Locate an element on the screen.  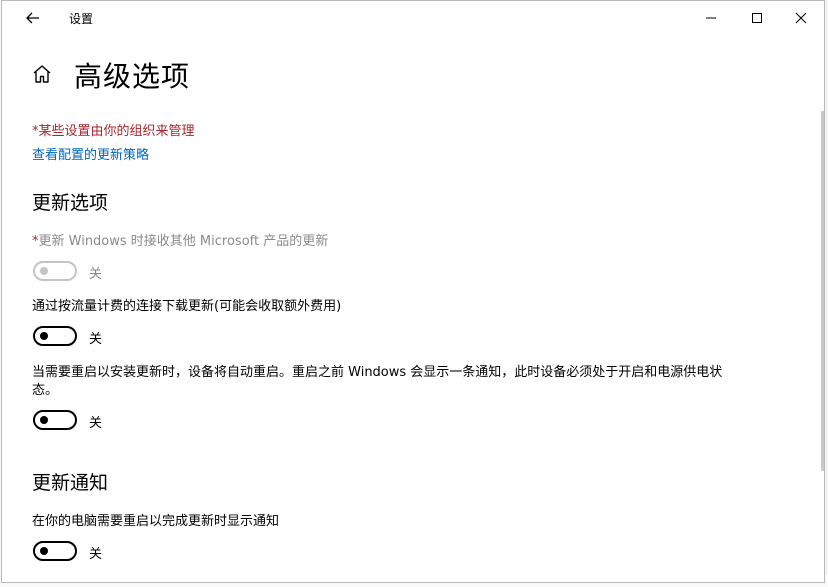
maximize-button is located at coordinates (757, 17).